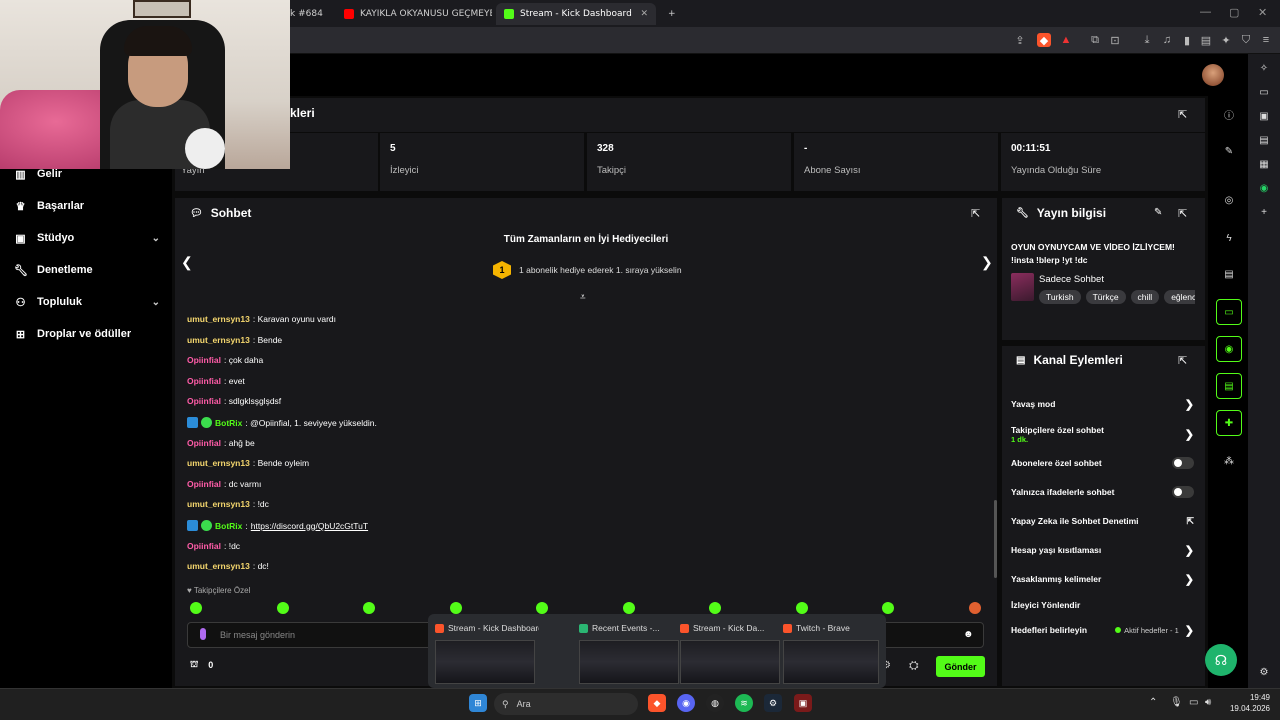  What do you see at coordinates (203, 634) in the screenshot?
I see `microphone-icon` at bounding box center [203, 634].